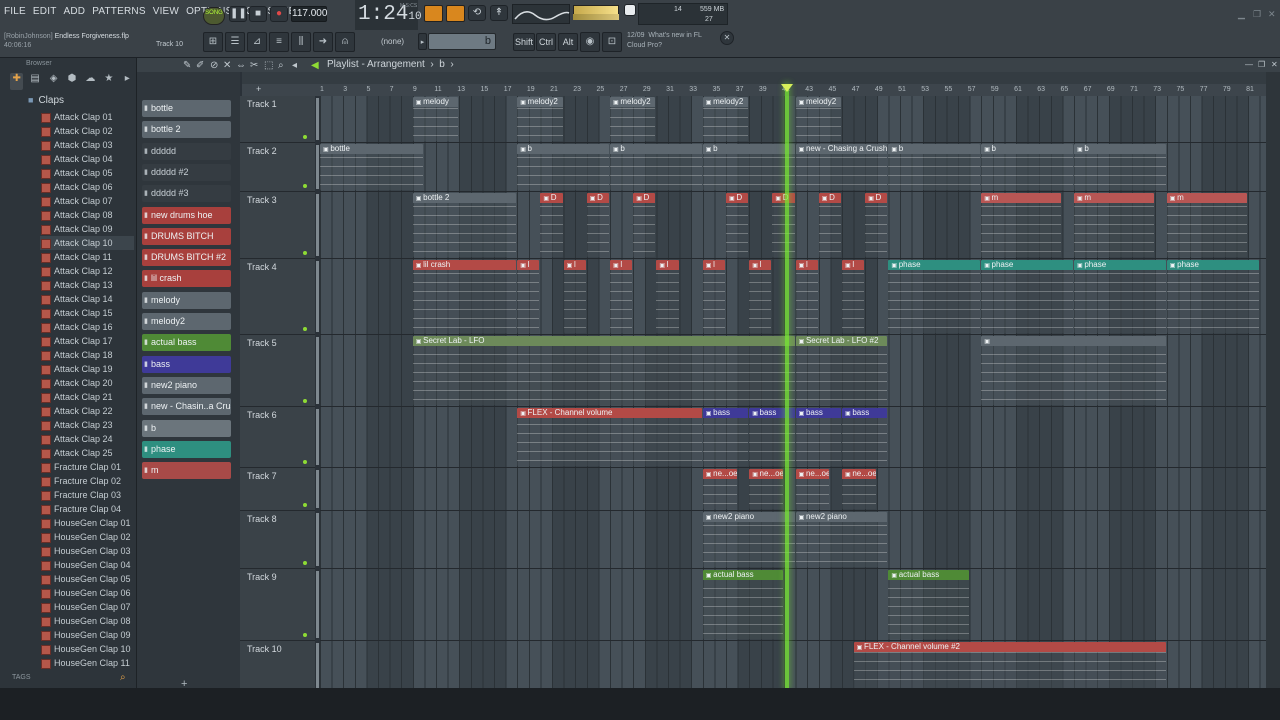 The width and height of the screenshot is (1280, 720). Describe the element at coordinates (87, 509) in the screenshot. I see `browser-item: Fracture Clap 04` at that location.